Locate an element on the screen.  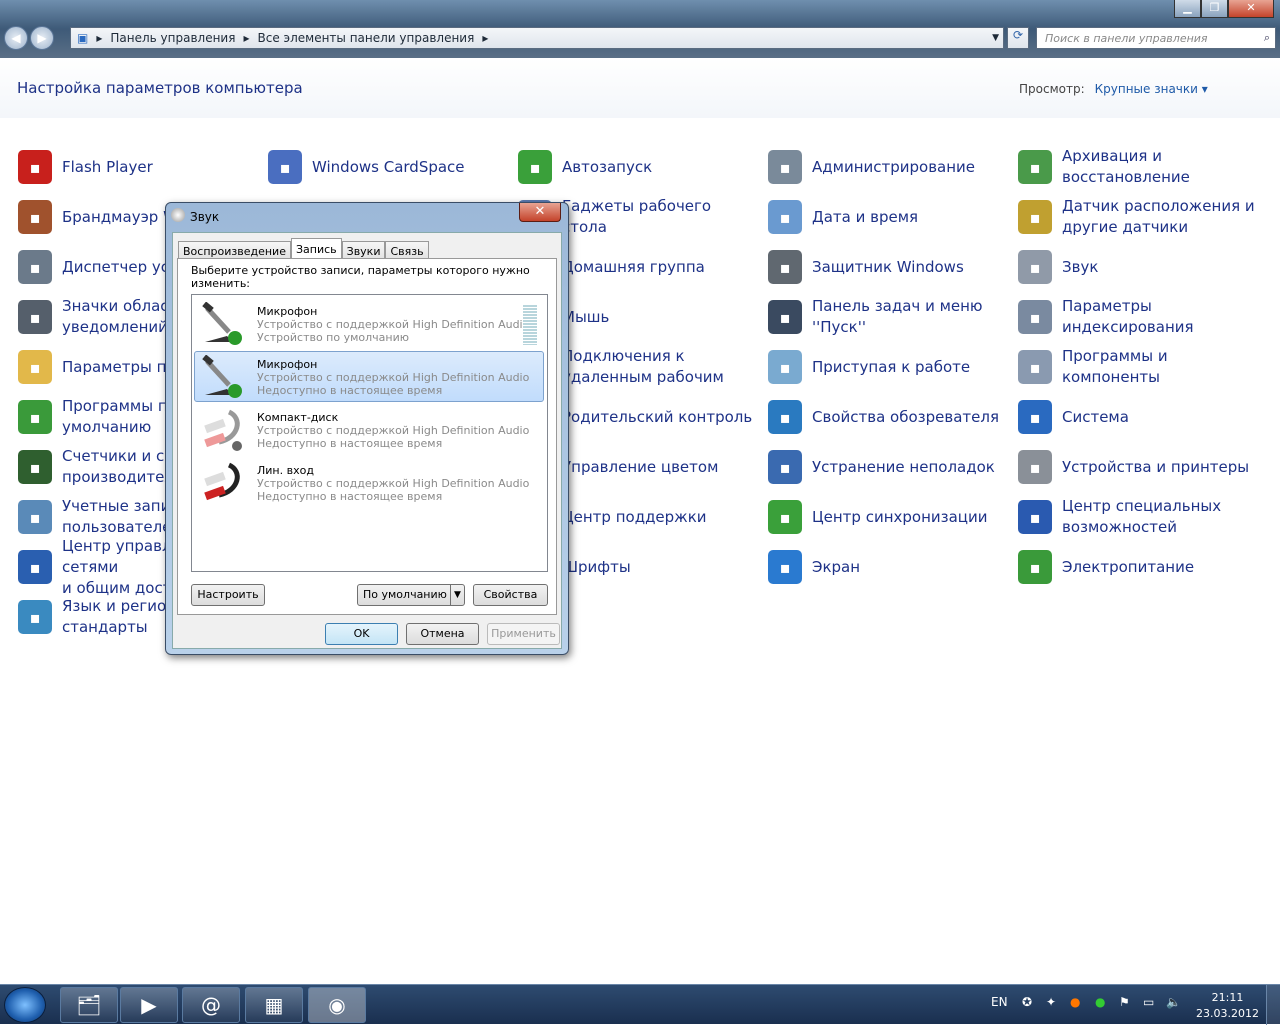
set-default-button: По умолчанию ▼ is located at coordinates (411, 595).